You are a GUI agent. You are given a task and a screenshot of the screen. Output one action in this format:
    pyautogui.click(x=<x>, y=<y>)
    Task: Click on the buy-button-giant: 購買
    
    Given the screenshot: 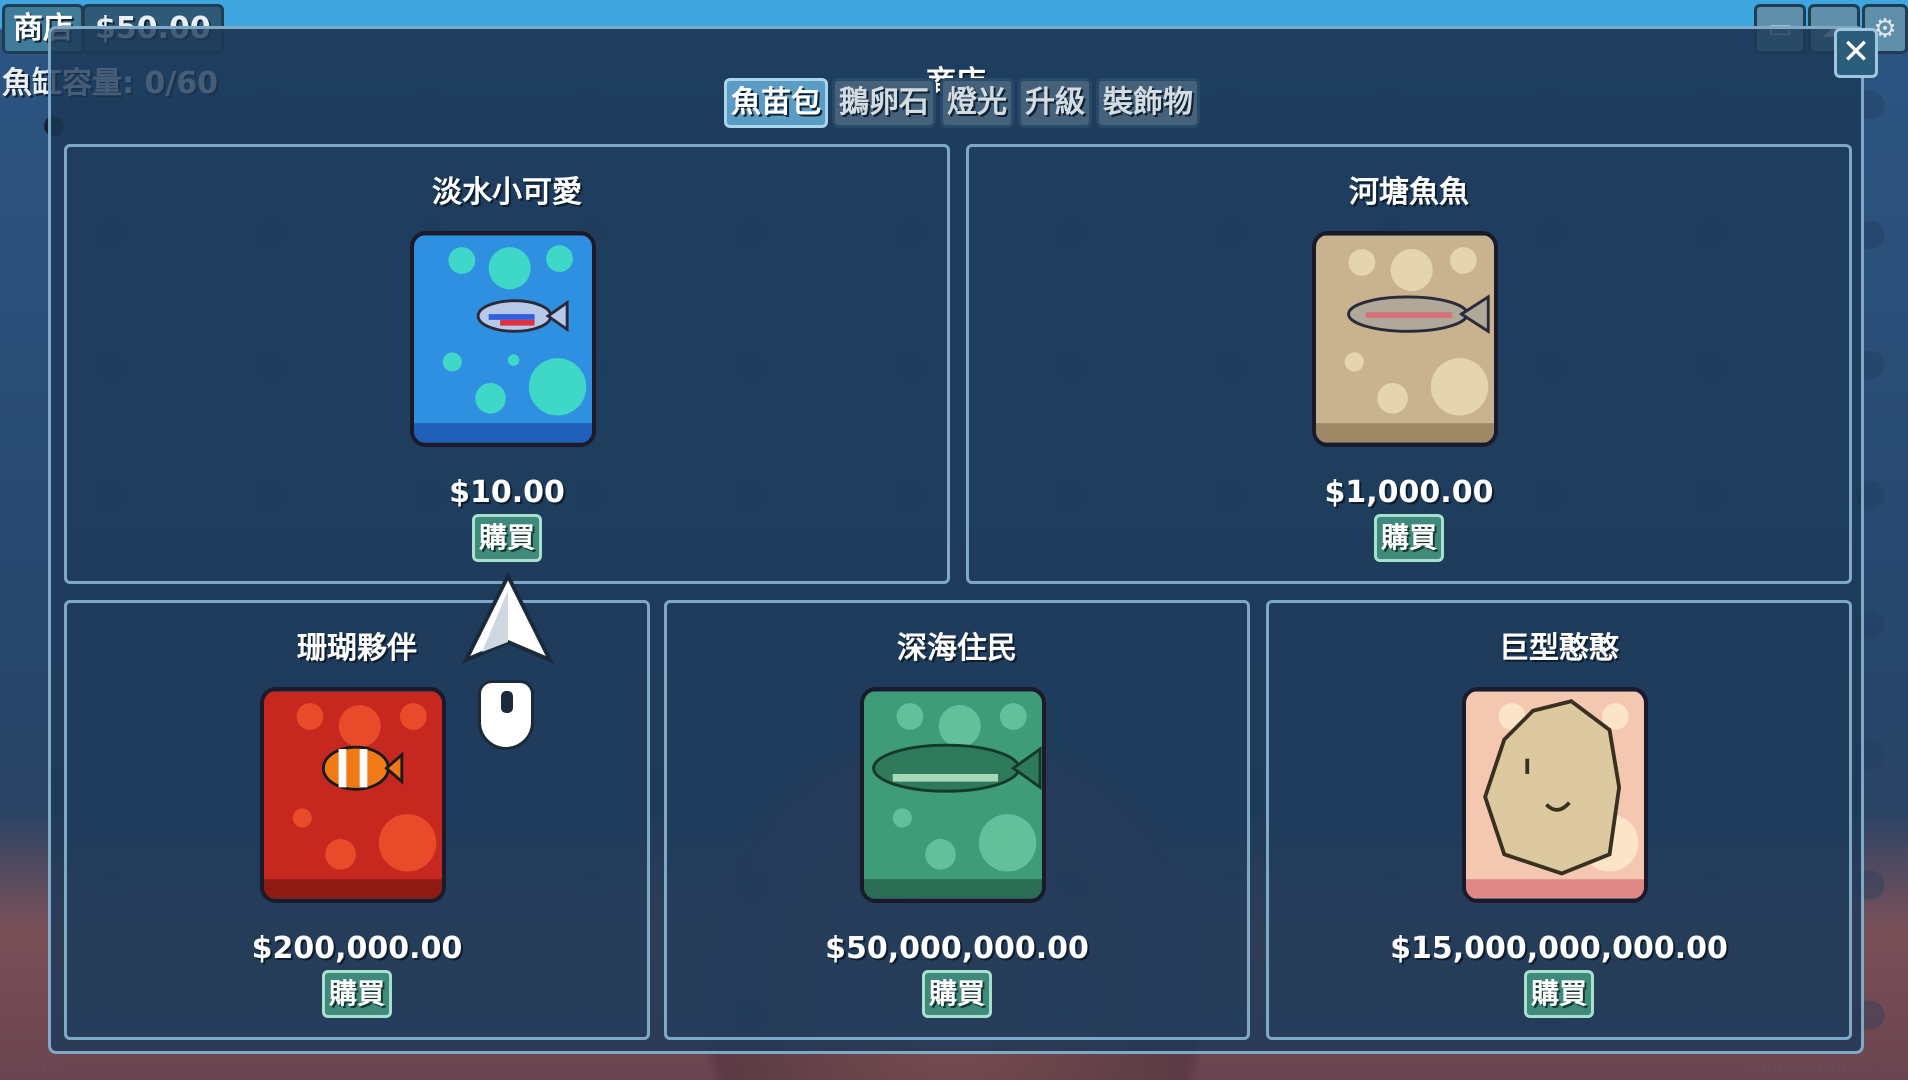 What is the action you would take?
    pyautogui.click(x=1559, y=994)
    